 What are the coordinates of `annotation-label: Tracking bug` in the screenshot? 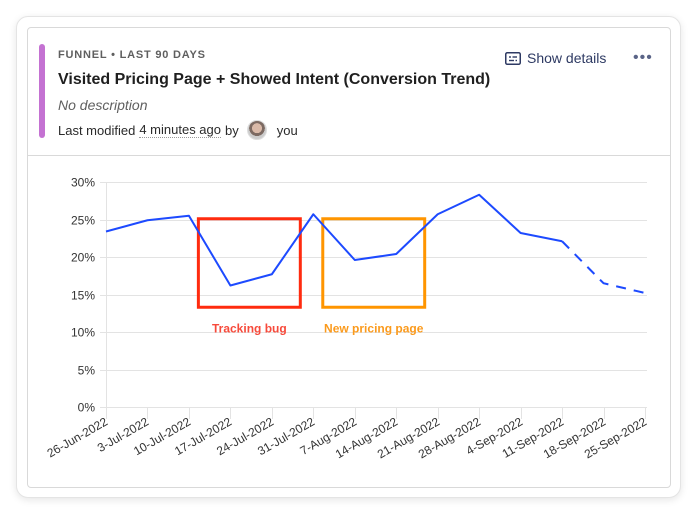 It's located at (249, 328).